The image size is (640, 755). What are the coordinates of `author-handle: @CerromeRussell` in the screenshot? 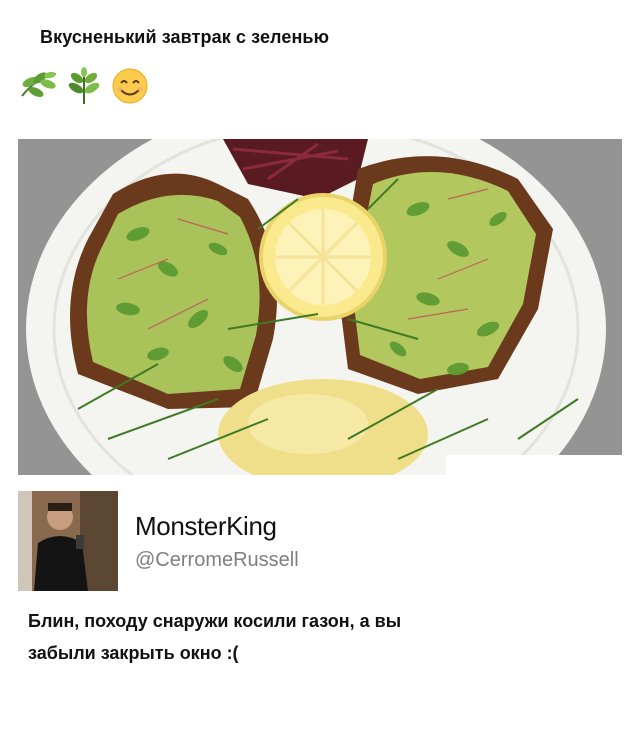 It's located at (217, 560).